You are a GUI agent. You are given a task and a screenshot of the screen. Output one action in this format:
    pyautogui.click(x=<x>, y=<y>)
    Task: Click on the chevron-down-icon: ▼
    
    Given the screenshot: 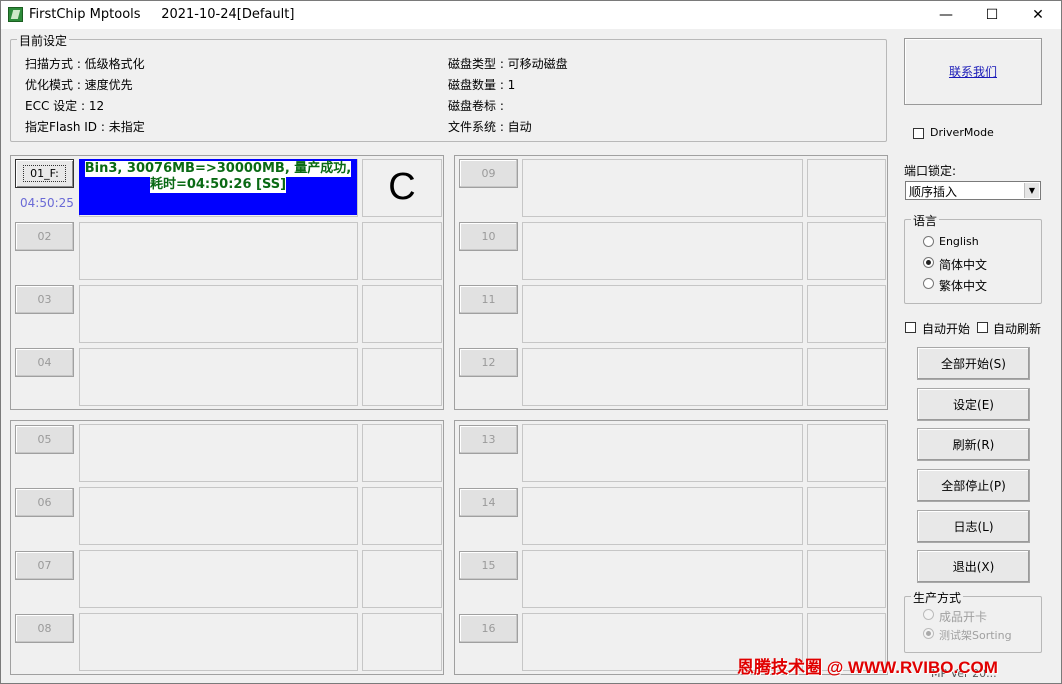 What is the action you would take?
    pyautogui.click(x=1031, y=190)
    